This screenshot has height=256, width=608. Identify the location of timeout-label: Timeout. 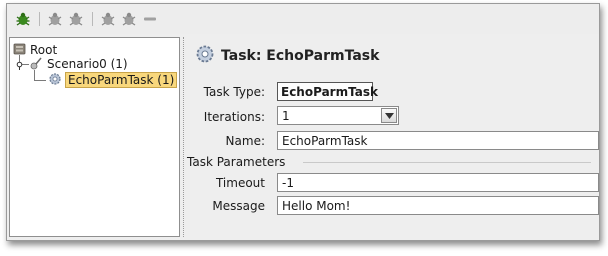
(240, 183).